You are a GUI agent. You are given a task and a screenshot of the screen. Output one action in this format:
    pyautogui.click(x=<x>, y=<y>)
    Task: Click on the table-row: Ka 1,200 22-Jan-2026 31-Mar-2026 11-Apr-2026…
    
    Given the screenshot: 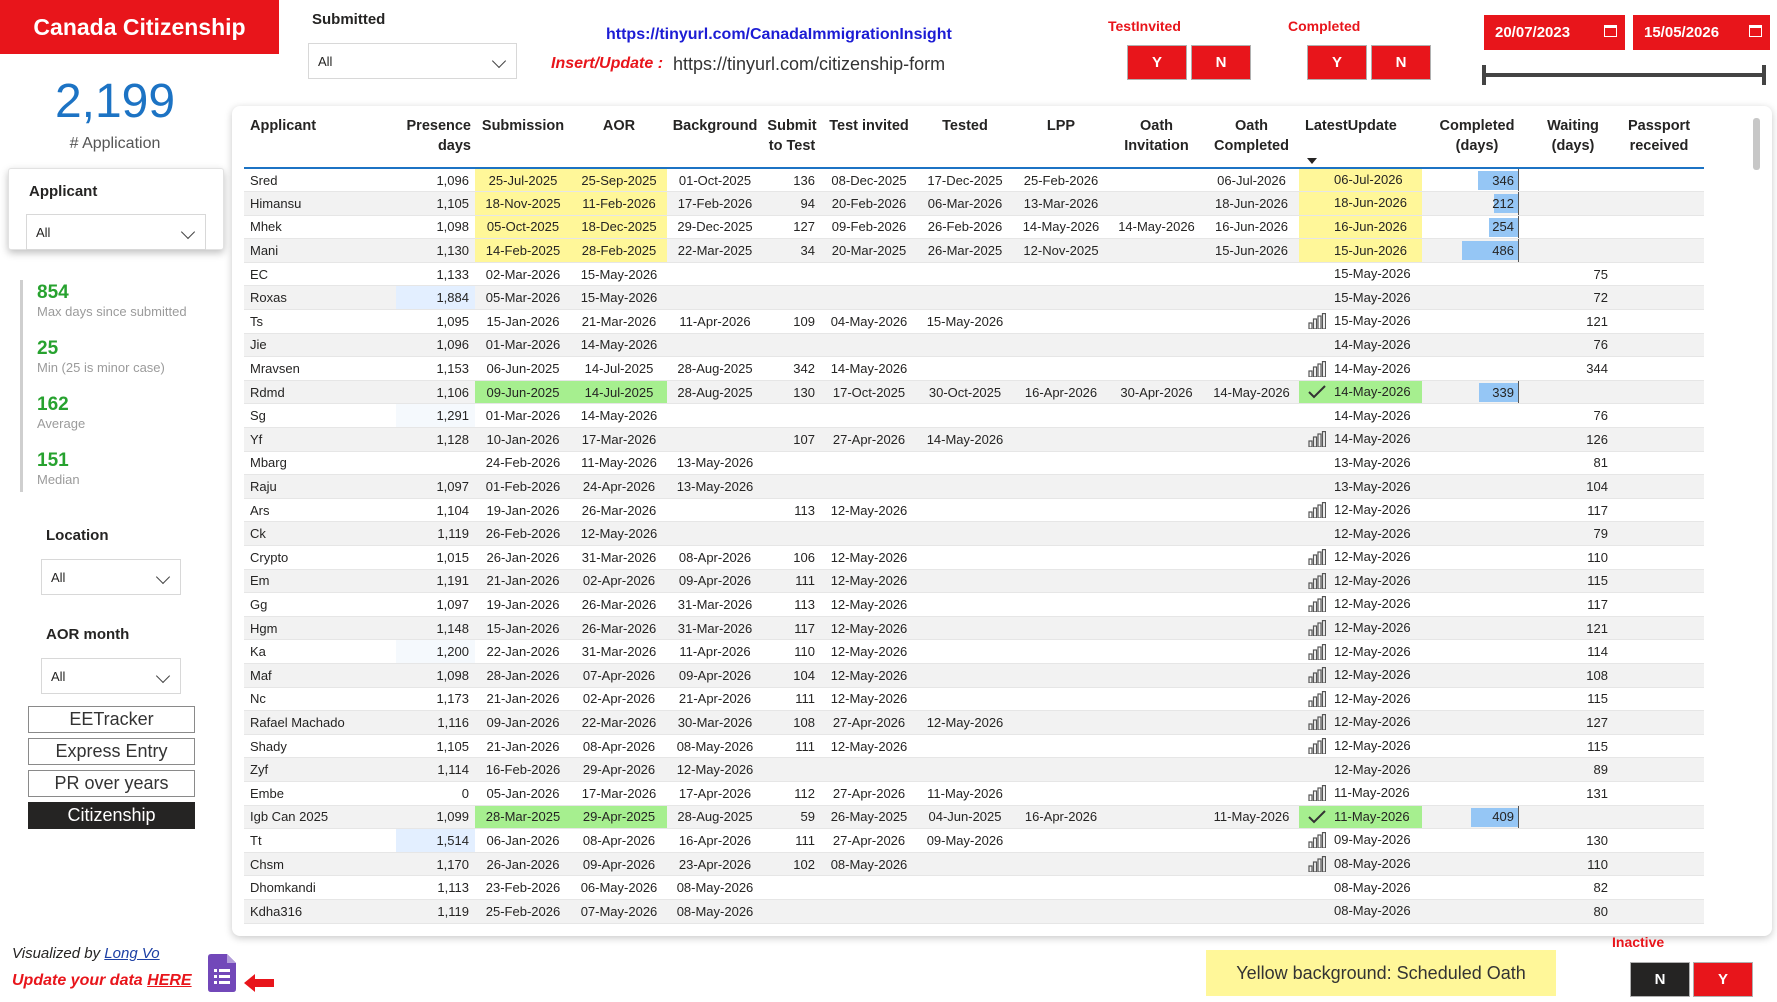 What is the action you would take?
    pyautogui.click(x=974, y=651)
    